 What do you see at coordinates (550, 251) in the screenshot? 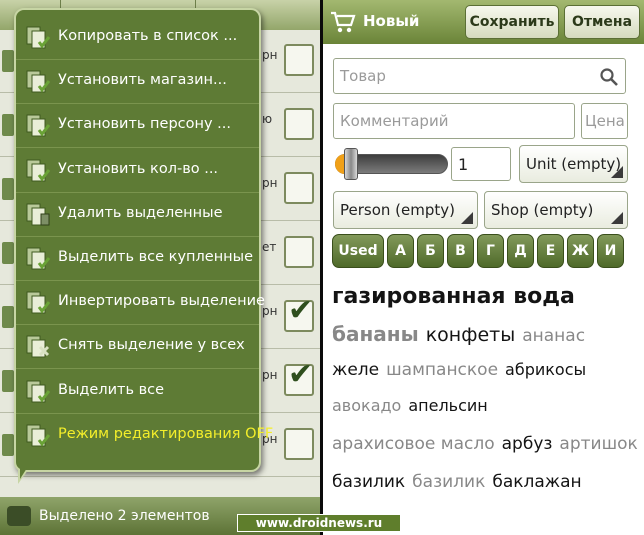
I see `alphabet-tab: Е` at bounding box center [550, 251].